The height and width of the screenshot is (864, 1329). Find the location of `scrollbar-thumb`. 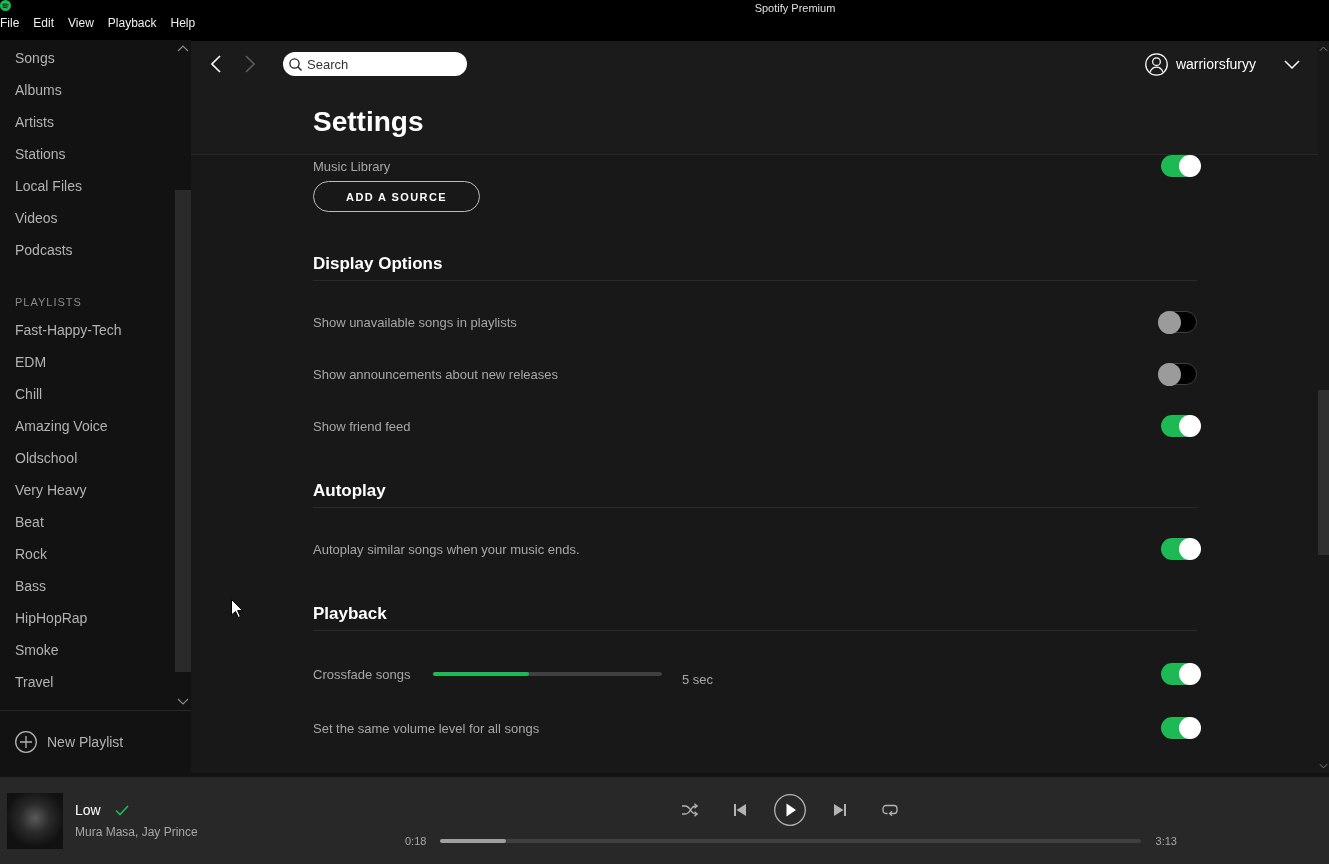

scrollbar-thumb is located at coordinates (183, 431).